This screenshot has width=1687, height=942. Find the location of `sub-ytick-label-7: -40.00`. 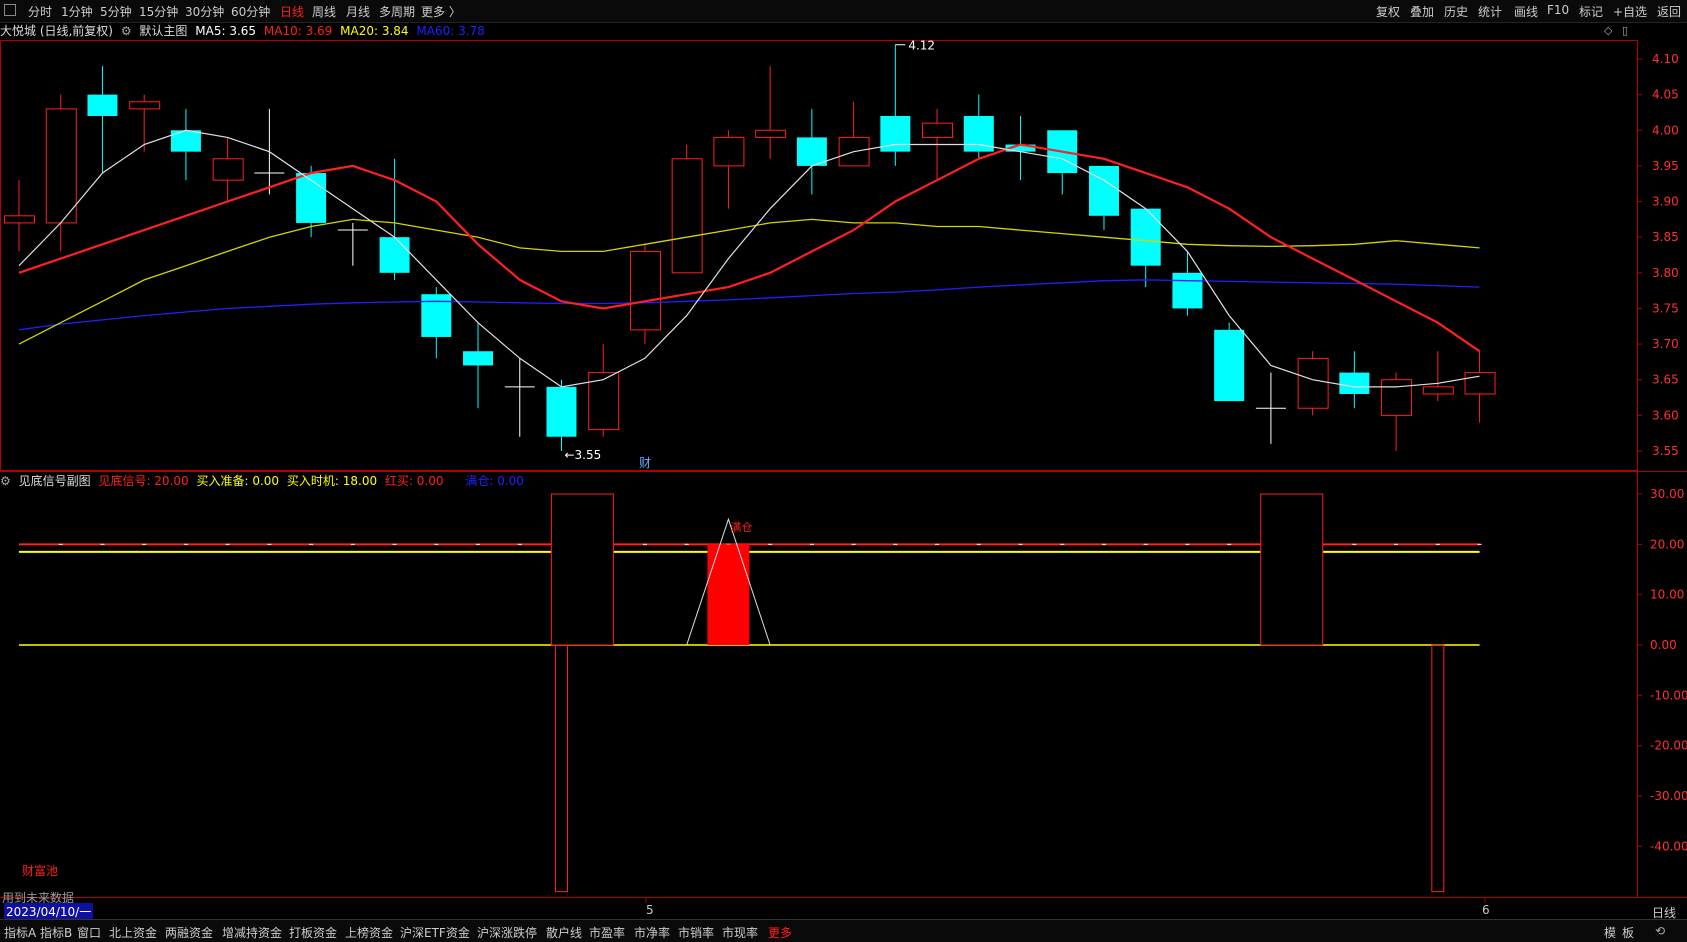

sub-ytick-label-7: -40.00 is located at coordinates (1668, 846).